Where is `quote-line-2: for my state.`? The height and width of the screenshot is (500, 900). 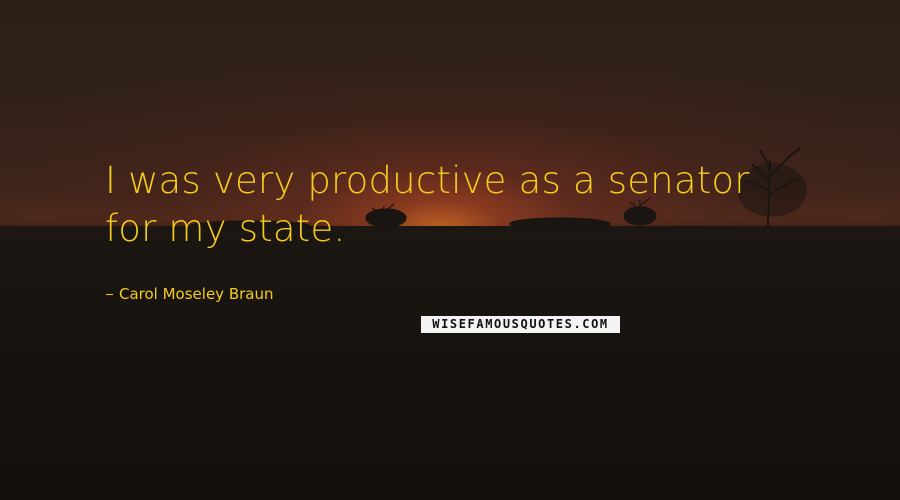 quote-line-2: for my state. is located at coordinates (225, 228).